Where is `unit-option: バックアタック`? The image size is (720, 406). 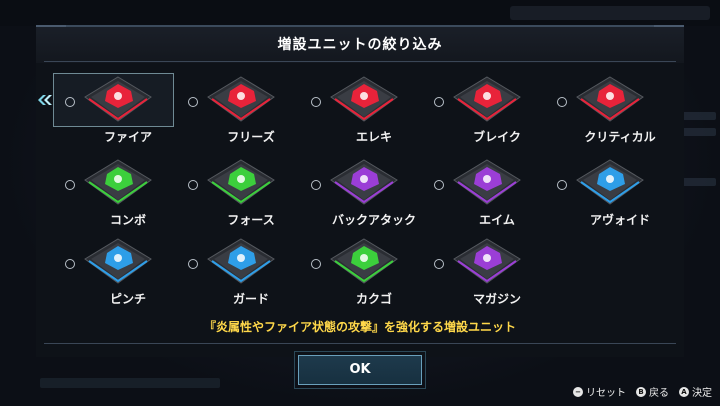
unit-option: バックアタック is located at coordinates (359, 198).